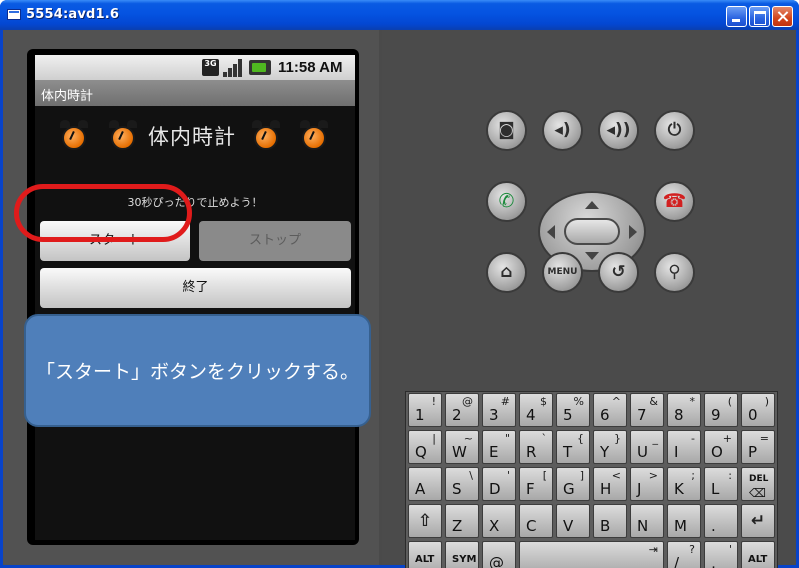  I want to click on dpad-right-icon, so click(633, 232).